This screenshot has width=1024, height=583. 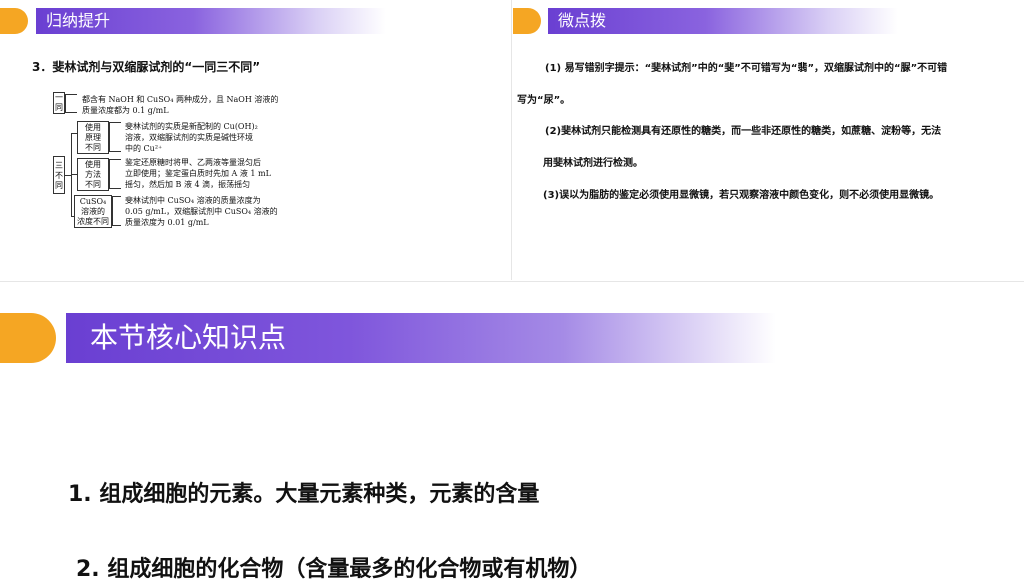 What do you see at coordinates (198, 173) in the screenshot?
I see `diagram-text-line: 立即使用；鉴定蛋白质时先加 A 液 1 mL` at bounding box center [198, 173].